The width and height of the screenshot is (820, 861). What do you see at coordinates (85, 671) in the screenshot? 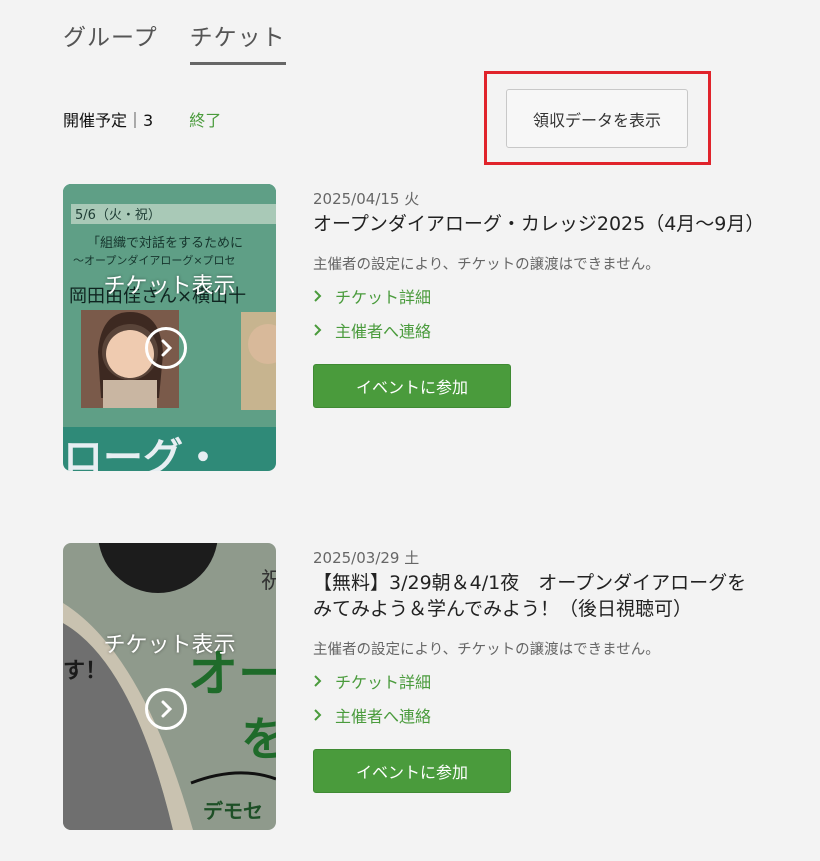
I see `thumb-exclaim: す！` at bounding box center [85, 671].